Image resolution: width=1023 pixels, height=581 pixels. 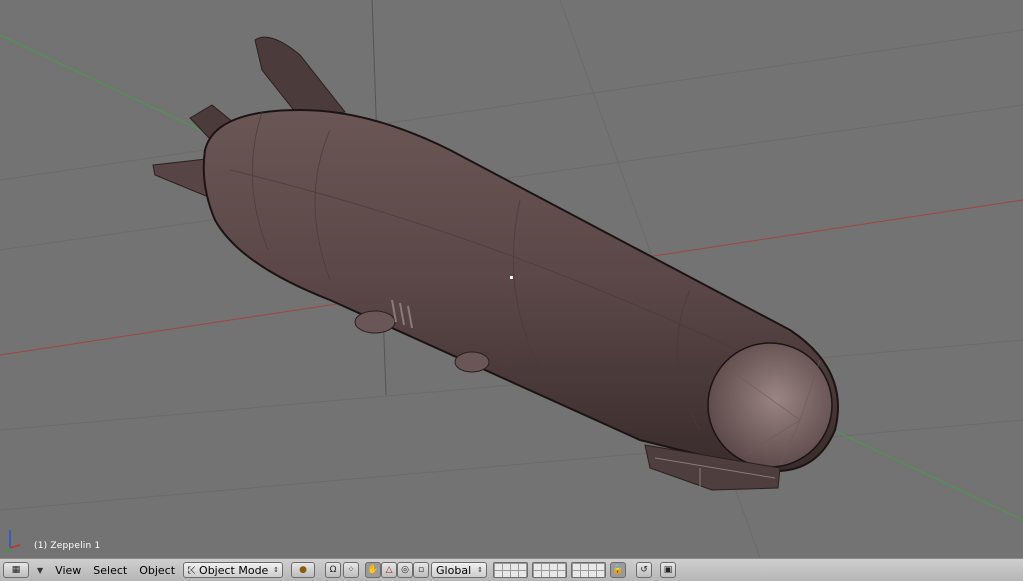 I want to click on dots-icon: ⁘, so click(x=351, y=570).